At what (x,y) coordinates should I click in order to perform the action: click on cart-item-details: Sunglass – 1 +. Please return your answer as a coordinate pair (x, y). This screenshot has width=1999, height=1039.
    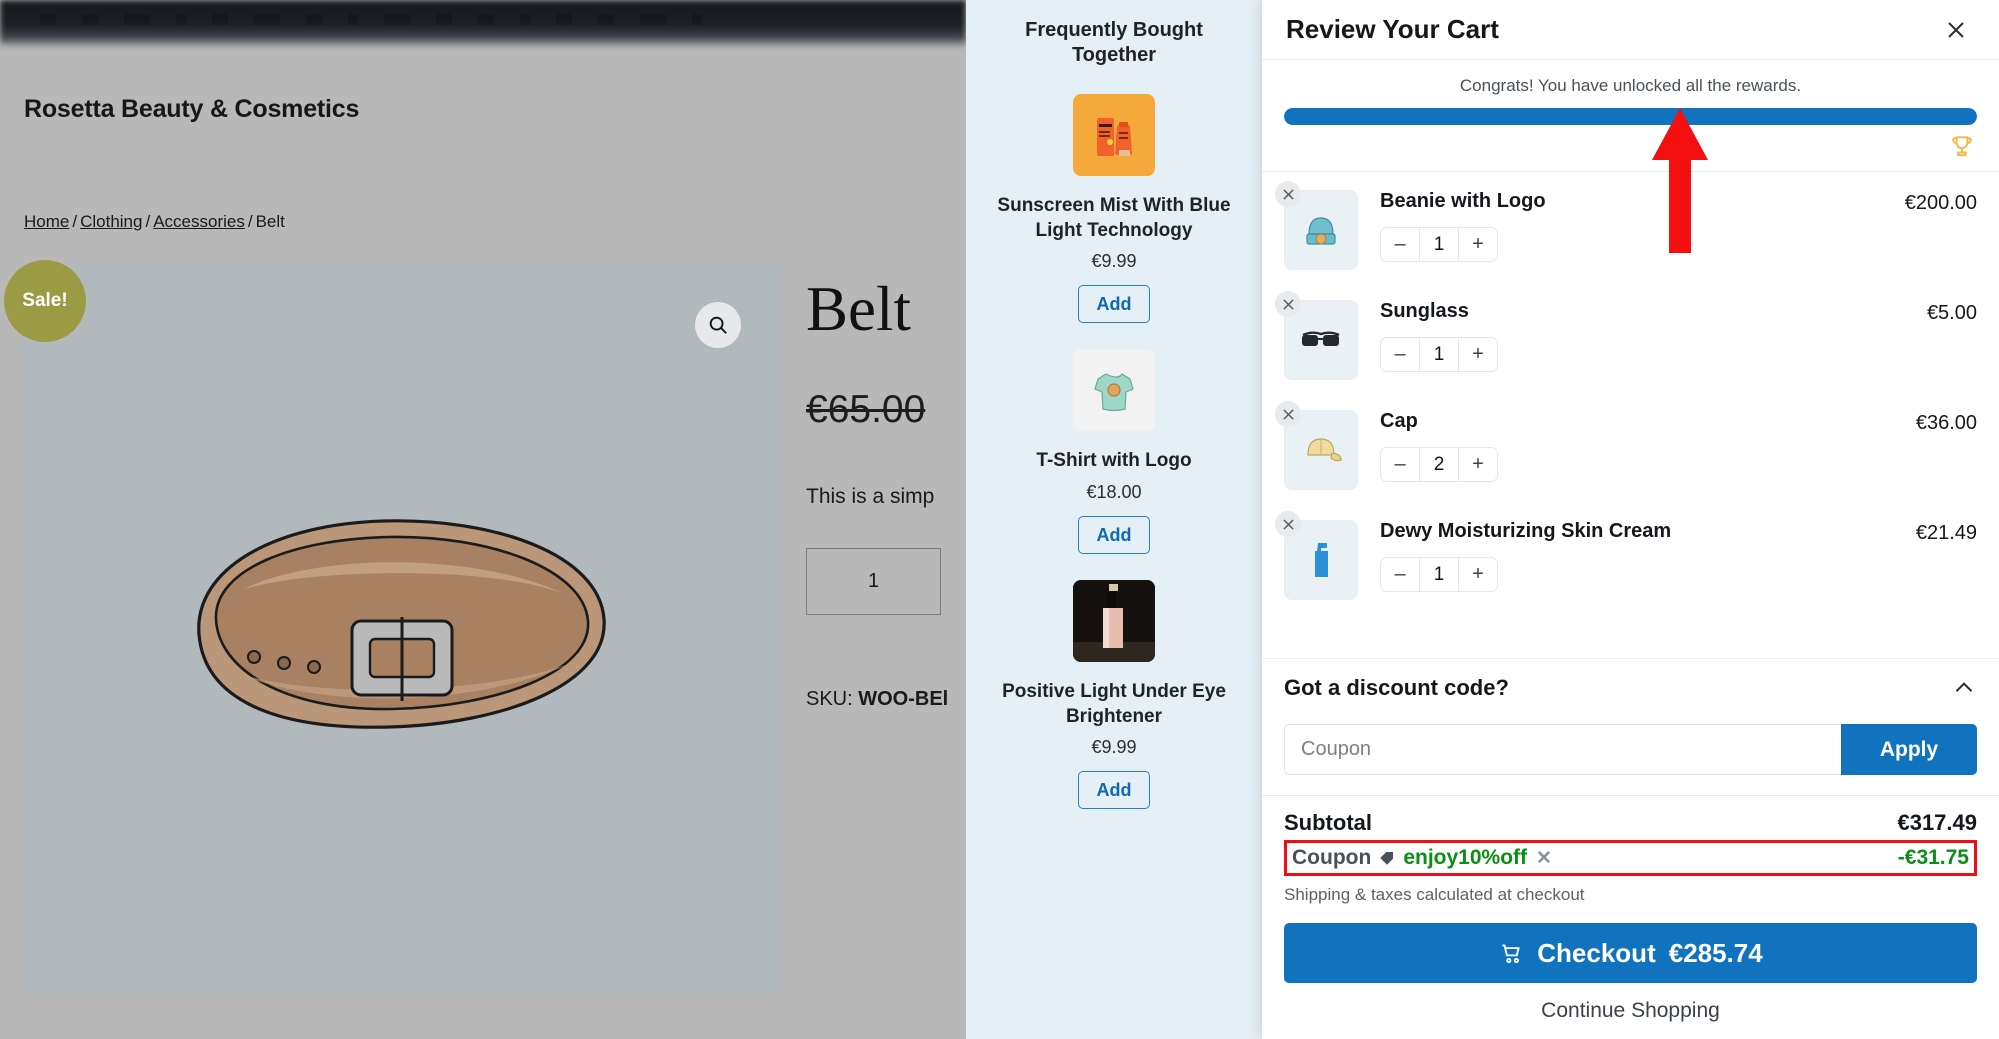
    Looking at the image, I should click on (1653, 336).